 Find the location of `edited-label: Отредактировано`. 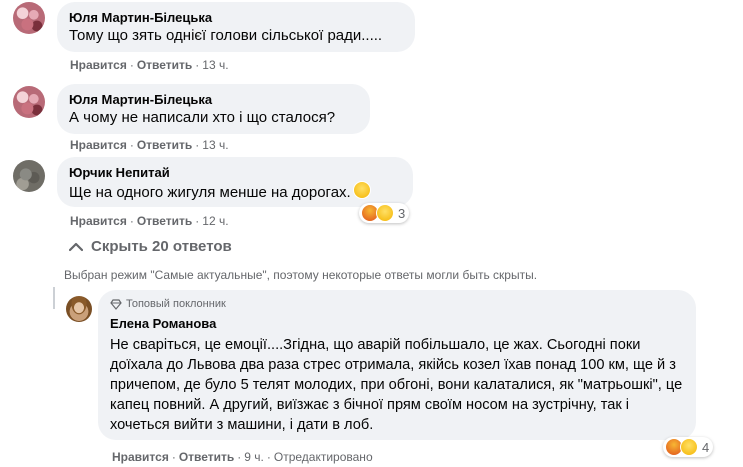

edited-label: Отредактировано is located at coordinates (323, 457).